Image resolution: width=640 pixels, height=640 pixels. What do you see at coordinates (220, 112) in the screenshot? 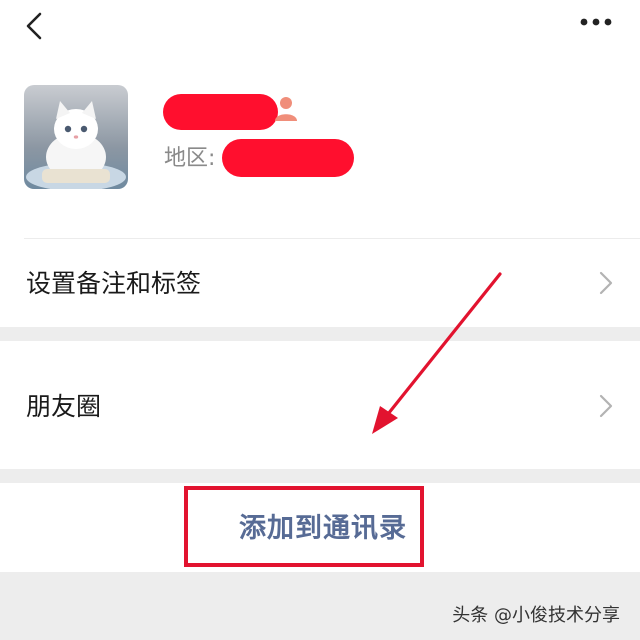
I see `name-redaction` at bounding box center [220, 112].